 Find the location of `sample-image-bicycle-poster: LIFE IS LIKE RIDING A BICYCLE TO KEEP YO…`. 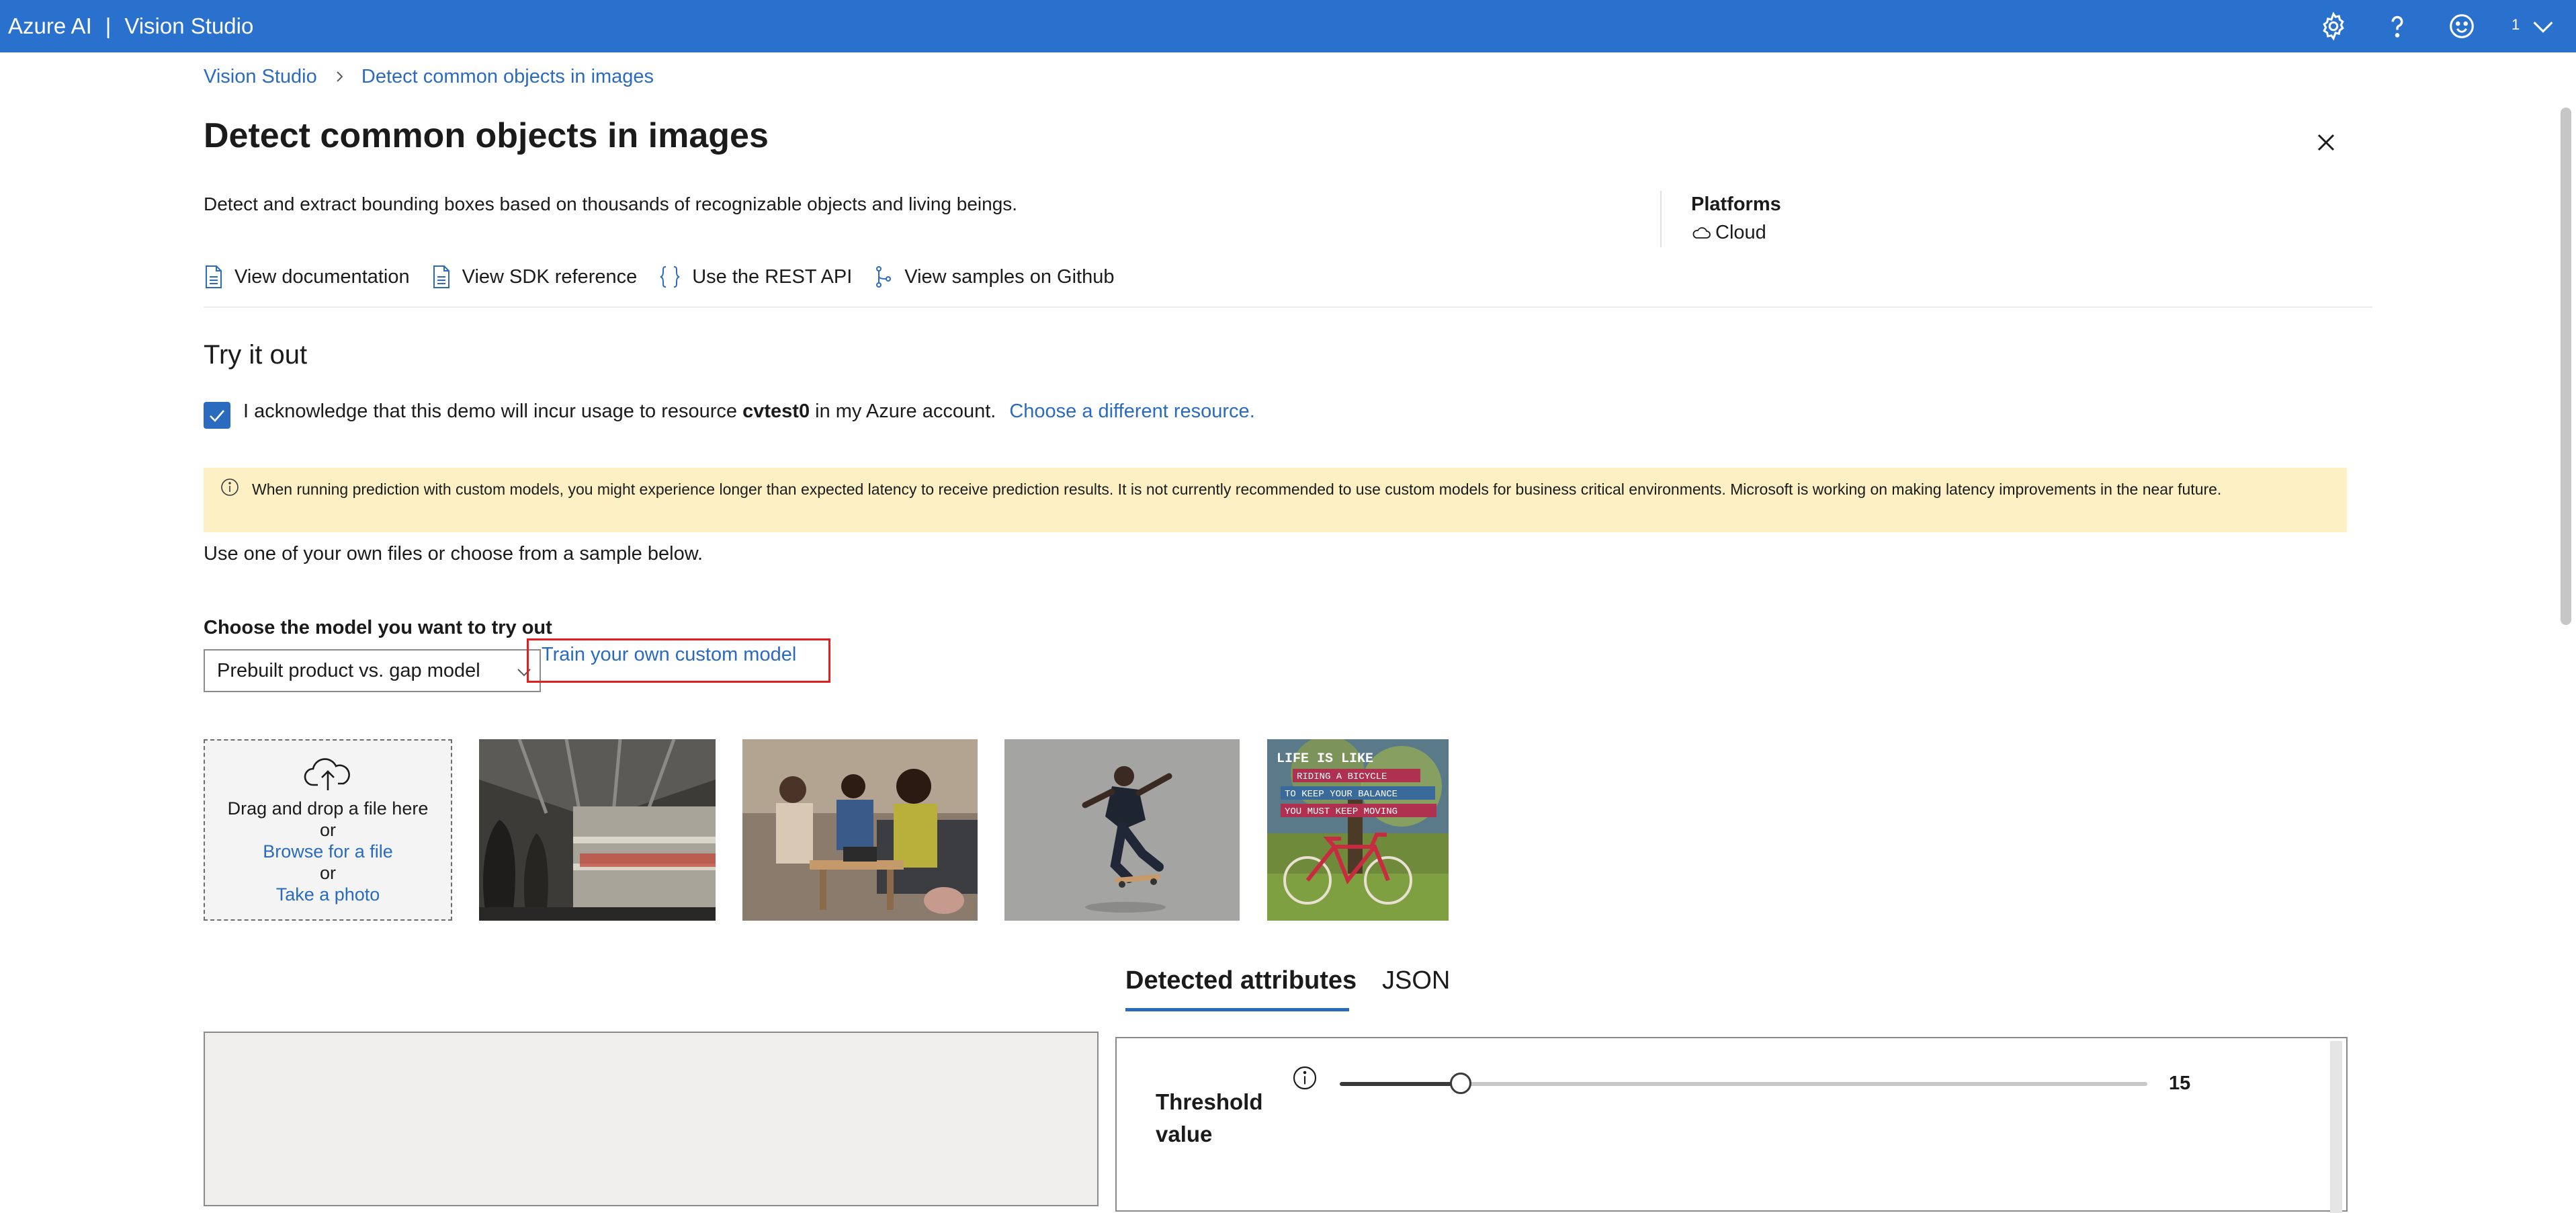

sample-image-bicycle-poster: LIFE IS LIKE RIDING A BICYCLE TO KEEP YO… is located at coordinates (1358, 830).